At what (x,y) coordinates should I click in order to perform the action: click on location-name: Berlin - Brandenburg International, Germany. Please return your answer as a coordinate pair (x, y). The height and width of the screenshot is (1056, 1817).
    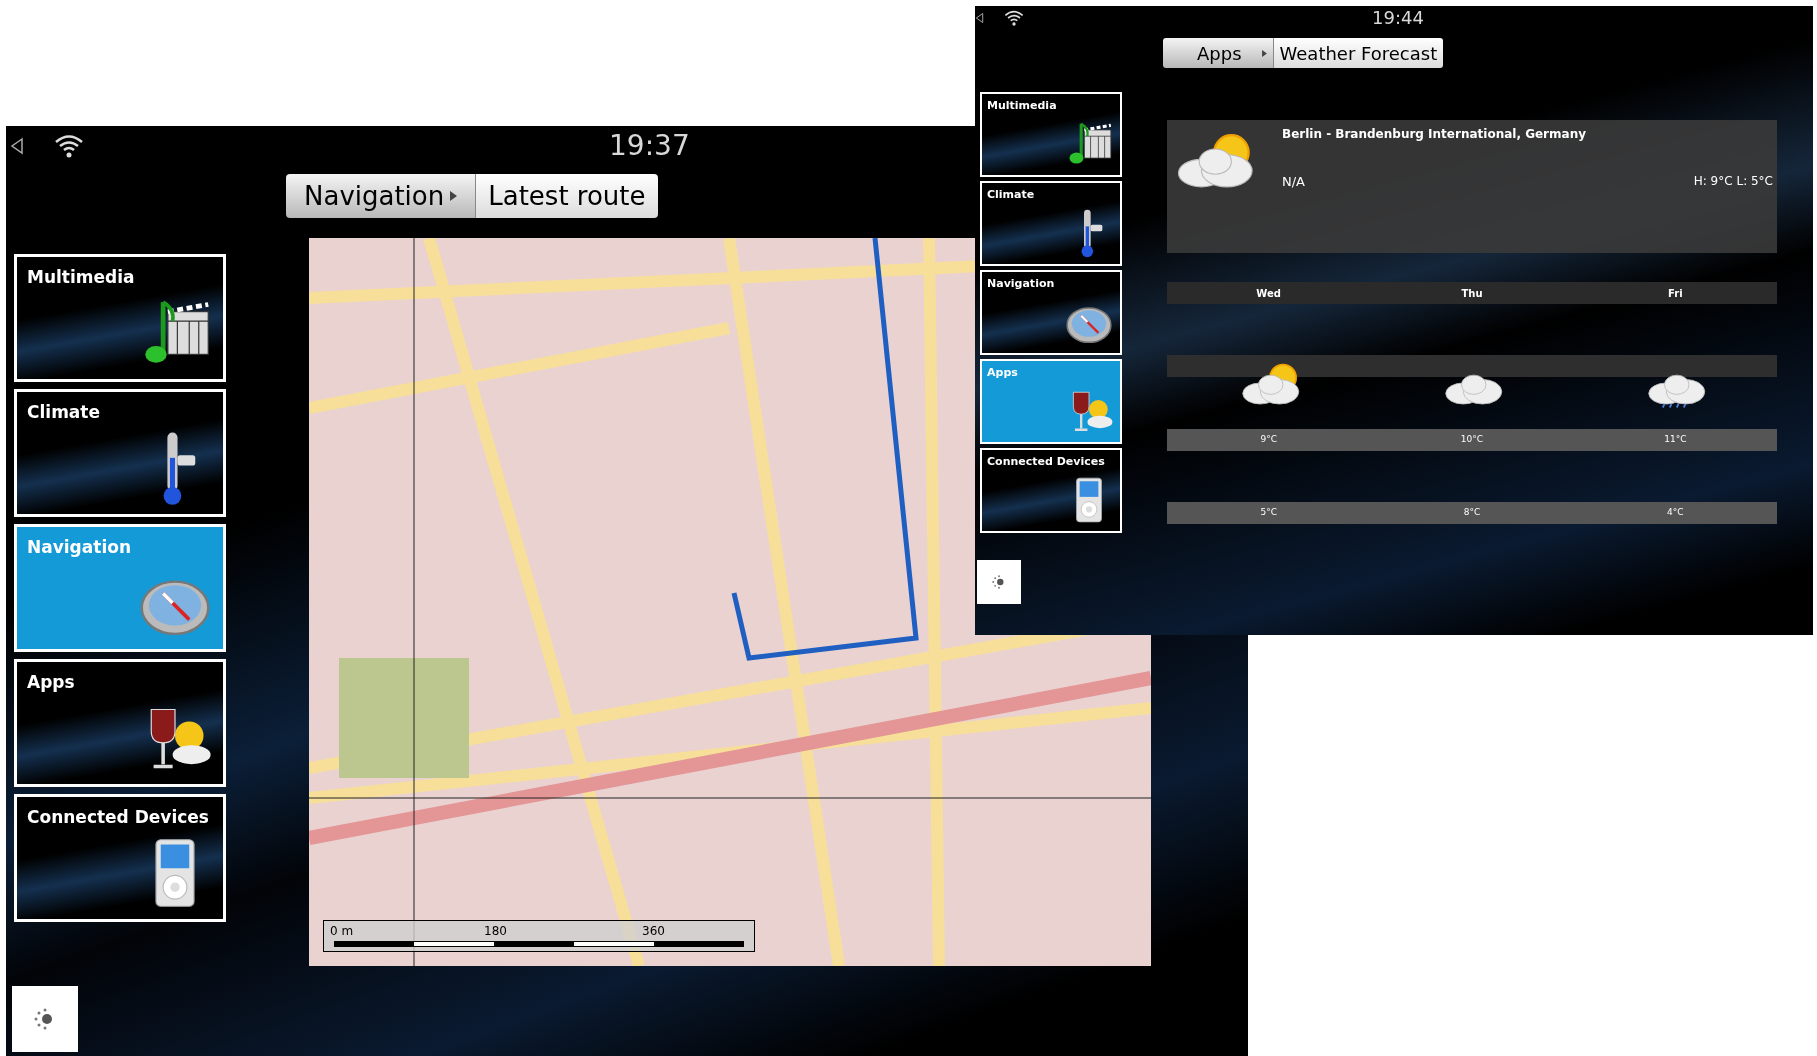
    Looking at the image, I should click on (1434, 134).